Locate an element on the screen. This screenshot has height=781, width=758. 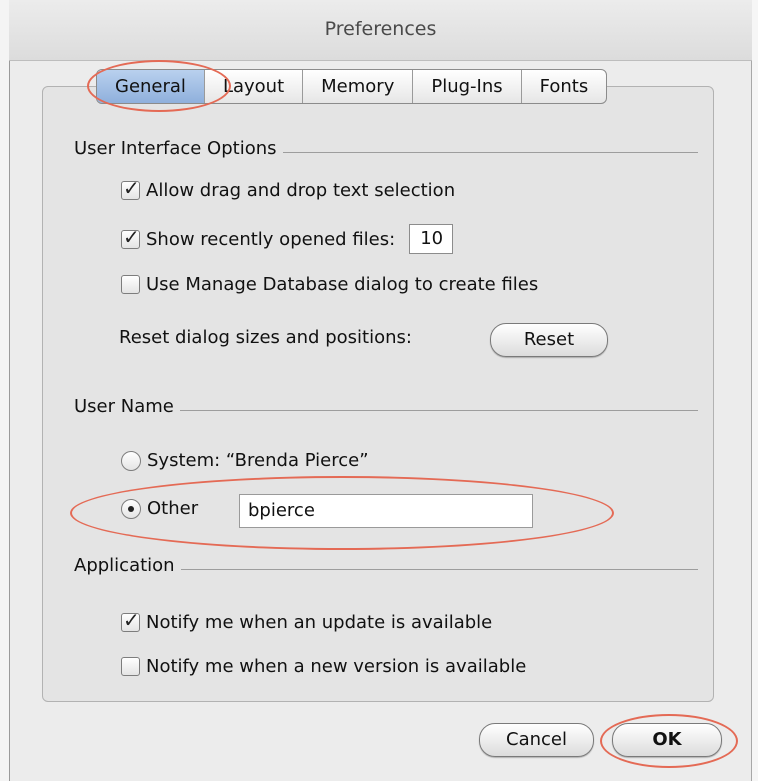
system-name-option: System: “Brenda Pierce” is located at coordinates (245, 460).